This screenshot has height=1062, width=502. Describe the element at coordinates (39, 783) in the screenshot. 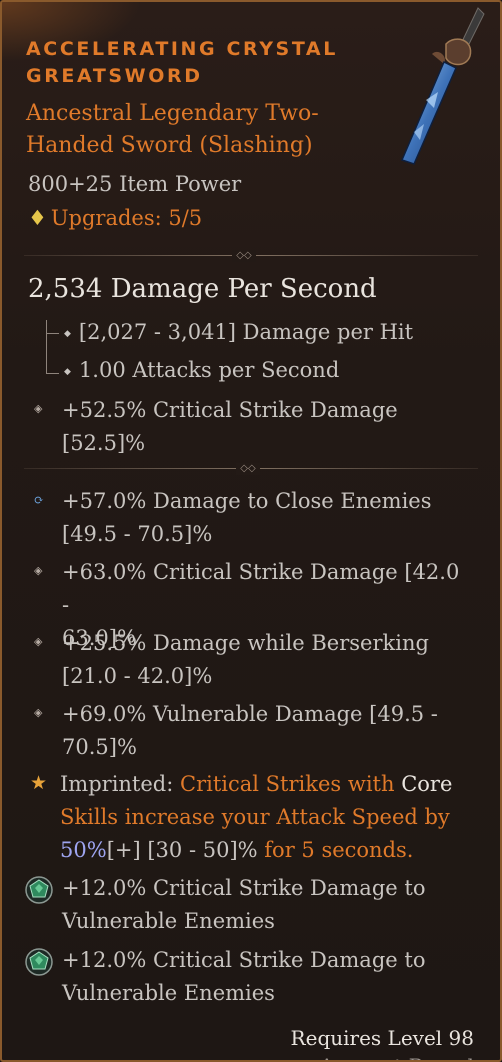

I see `star-icon: ★` at that location.